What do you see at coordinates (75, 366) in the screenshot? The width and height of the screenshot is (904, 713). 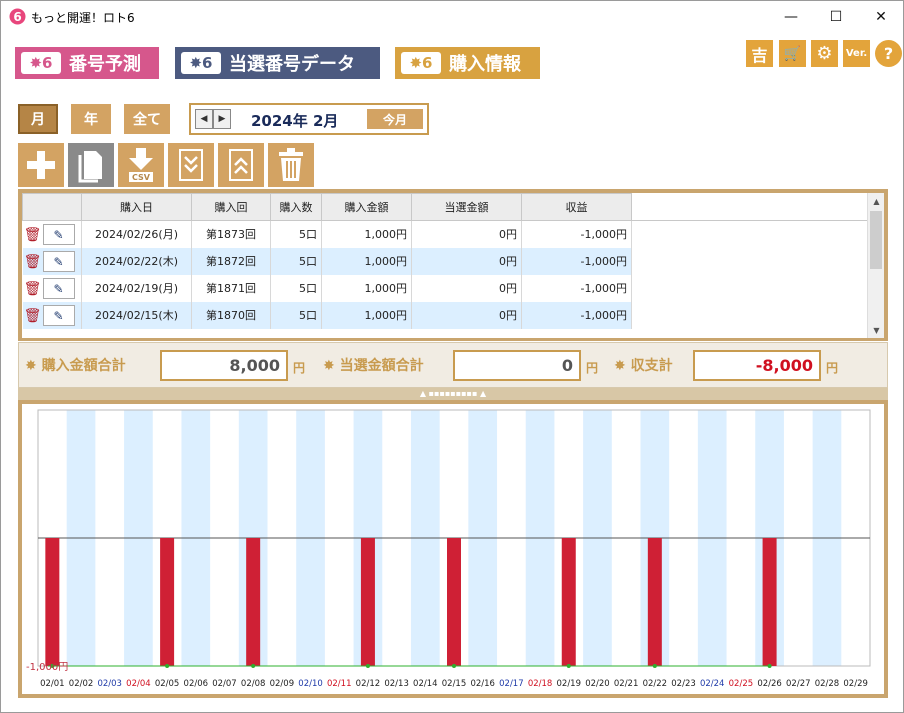 I see `purchase-total-label: ✸ 購入金額合計` at bounding box center [75, 366].